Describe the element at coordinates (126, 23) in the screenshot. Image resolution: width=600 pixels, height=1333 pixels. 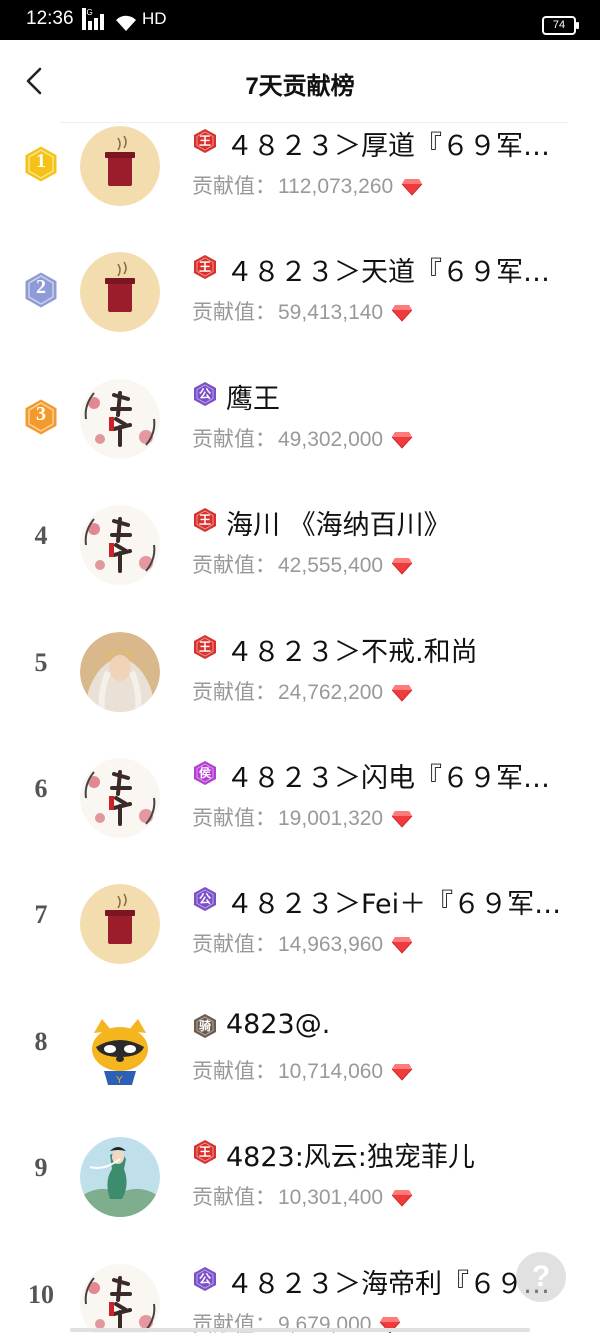
I see `wifi-icon` at that location.